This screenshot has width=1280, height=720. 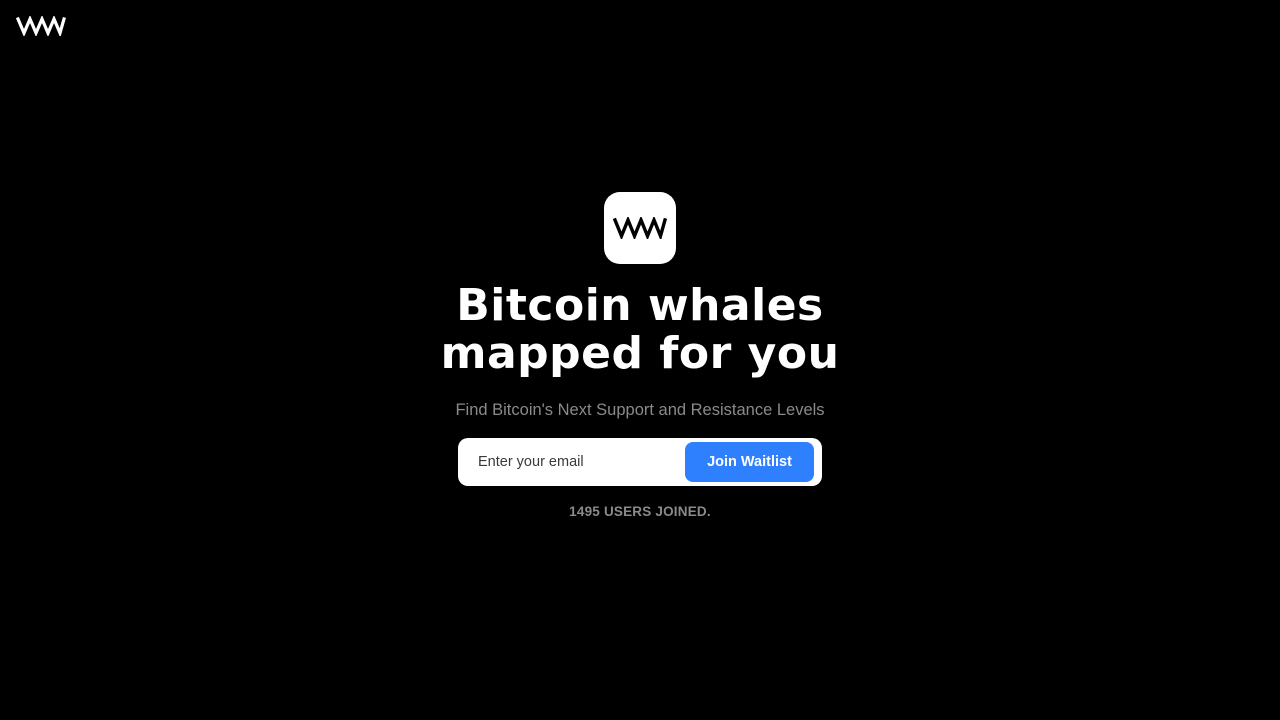 I want to click on header-logo-link, so click(x=41, y=26).